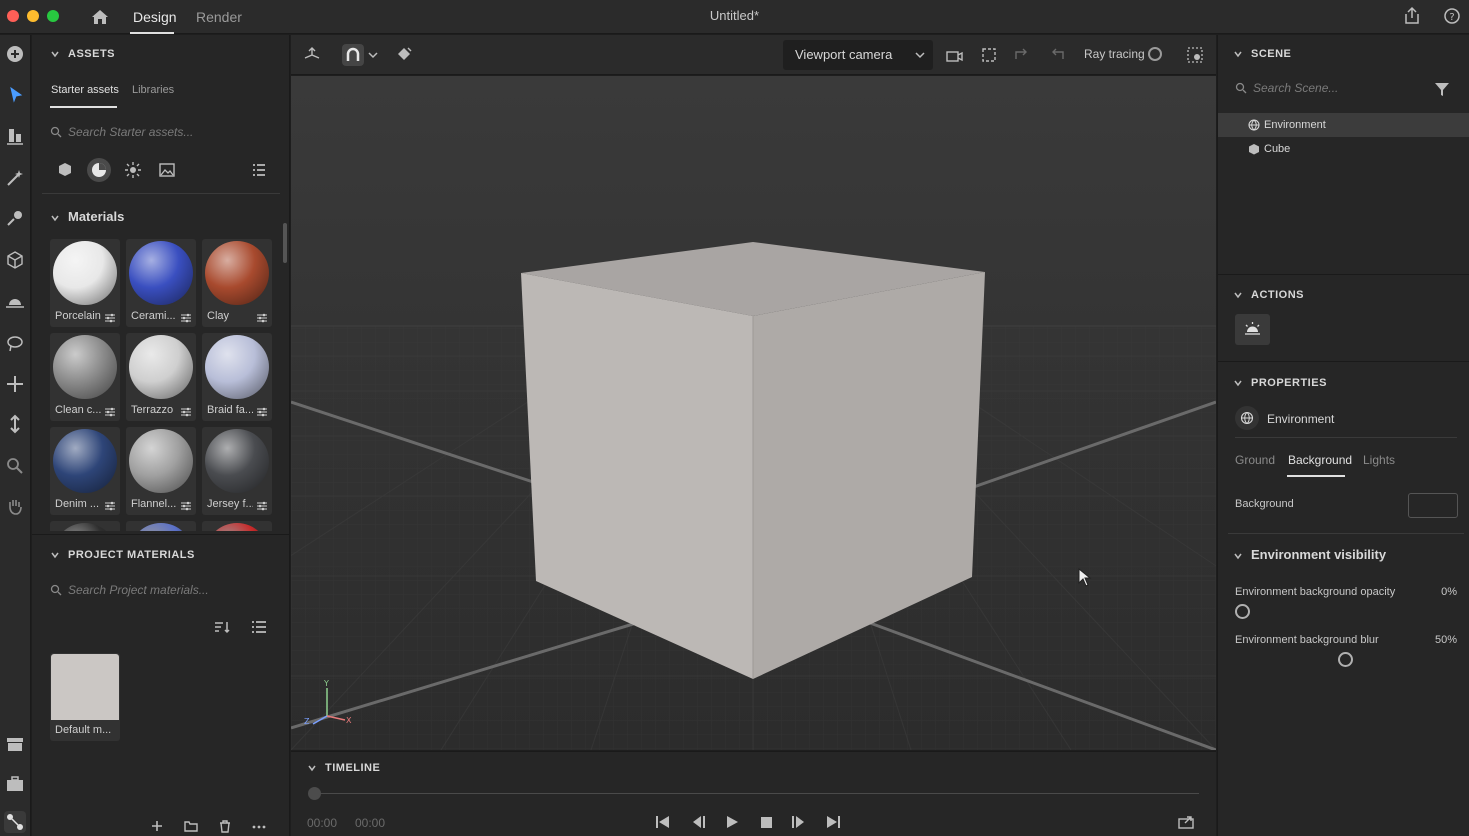  What do you see at coordinates (15, 178) in the screenshot?
I see `magic-wand-icon` at bounding box center [15, 178].